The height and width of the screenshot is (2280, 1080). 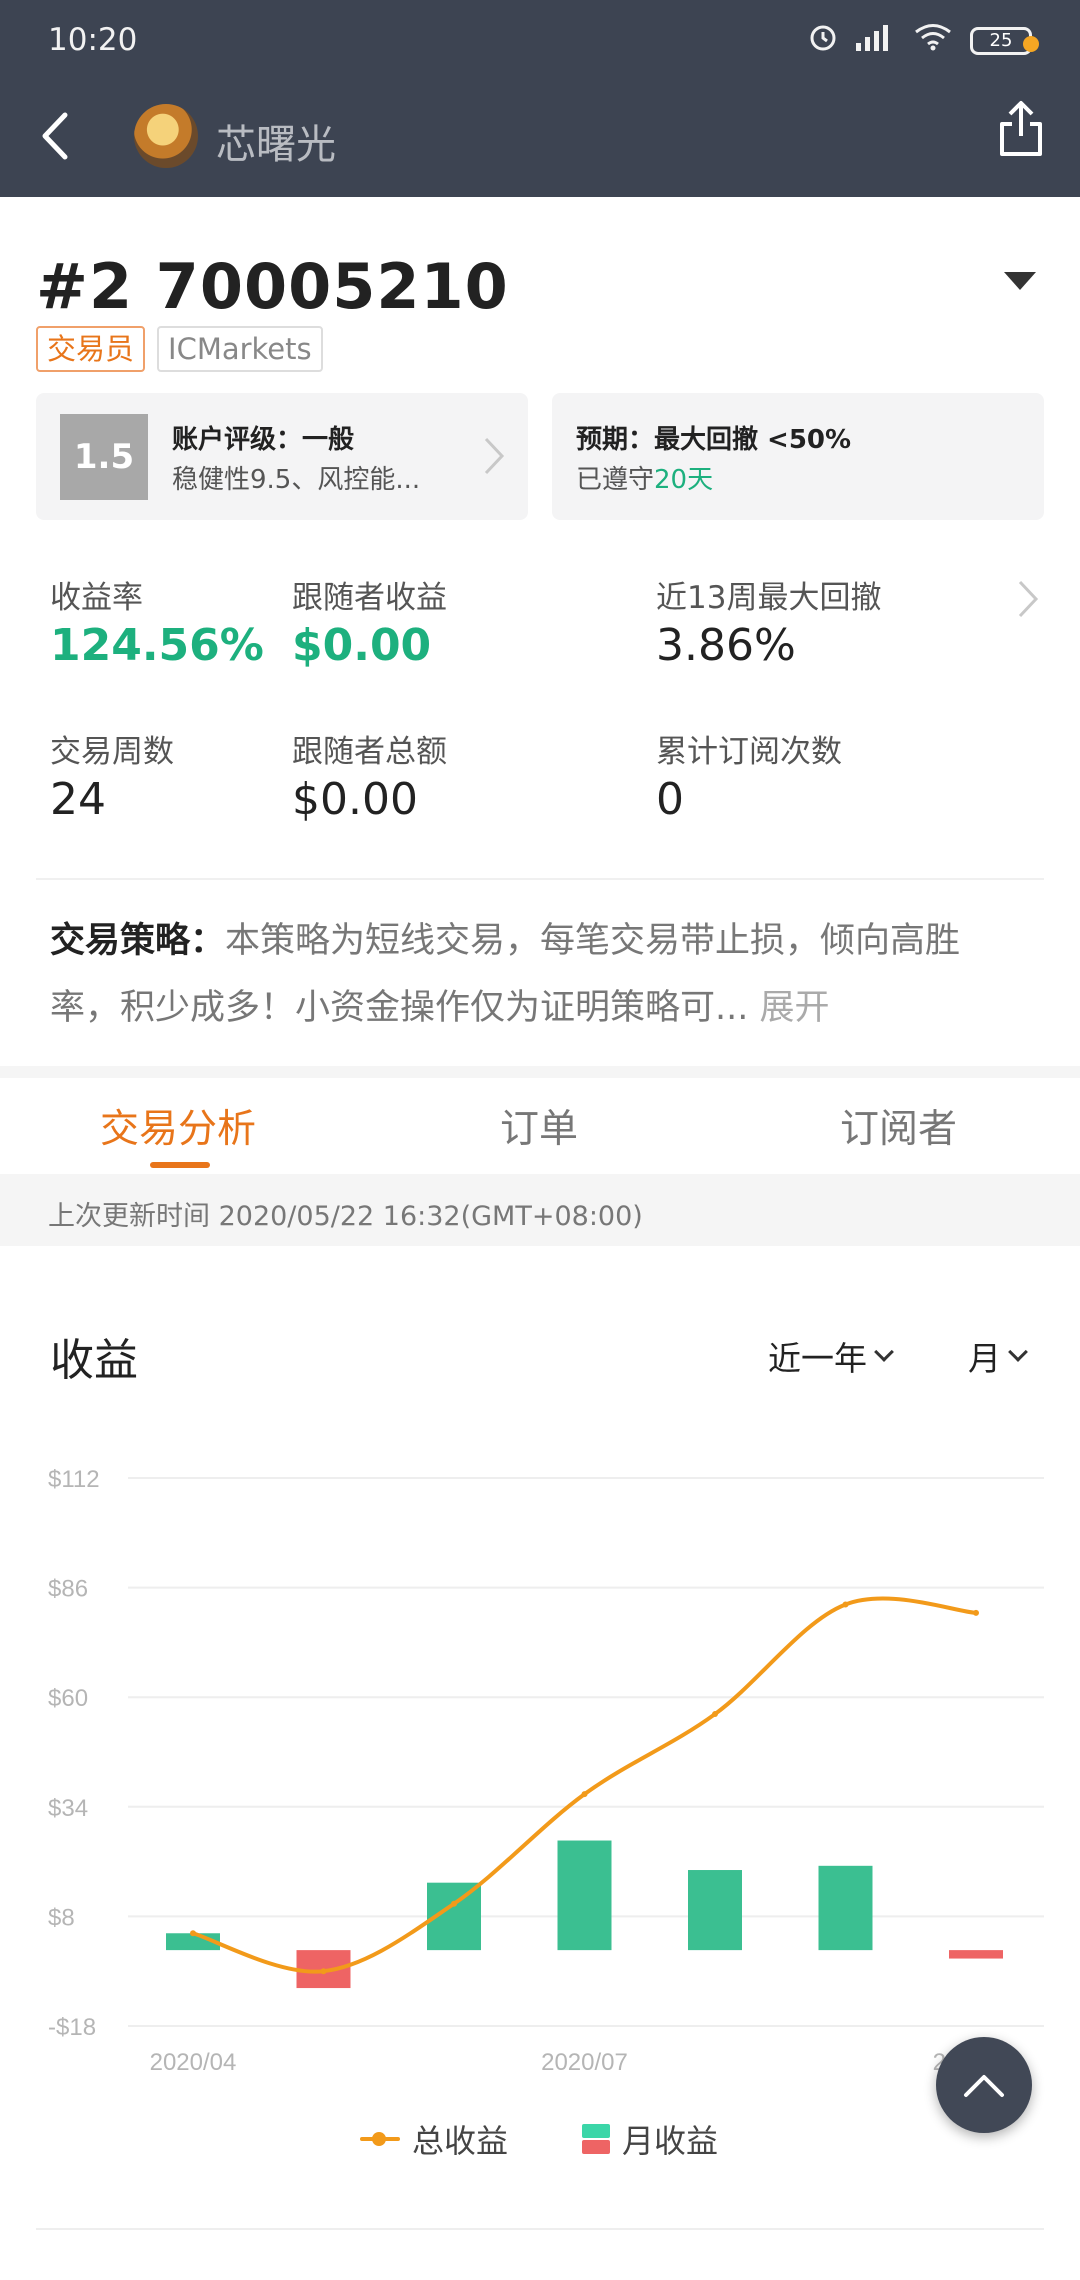 I want to click on legend-monthly: 月收益, so click(x=650, y=2139).